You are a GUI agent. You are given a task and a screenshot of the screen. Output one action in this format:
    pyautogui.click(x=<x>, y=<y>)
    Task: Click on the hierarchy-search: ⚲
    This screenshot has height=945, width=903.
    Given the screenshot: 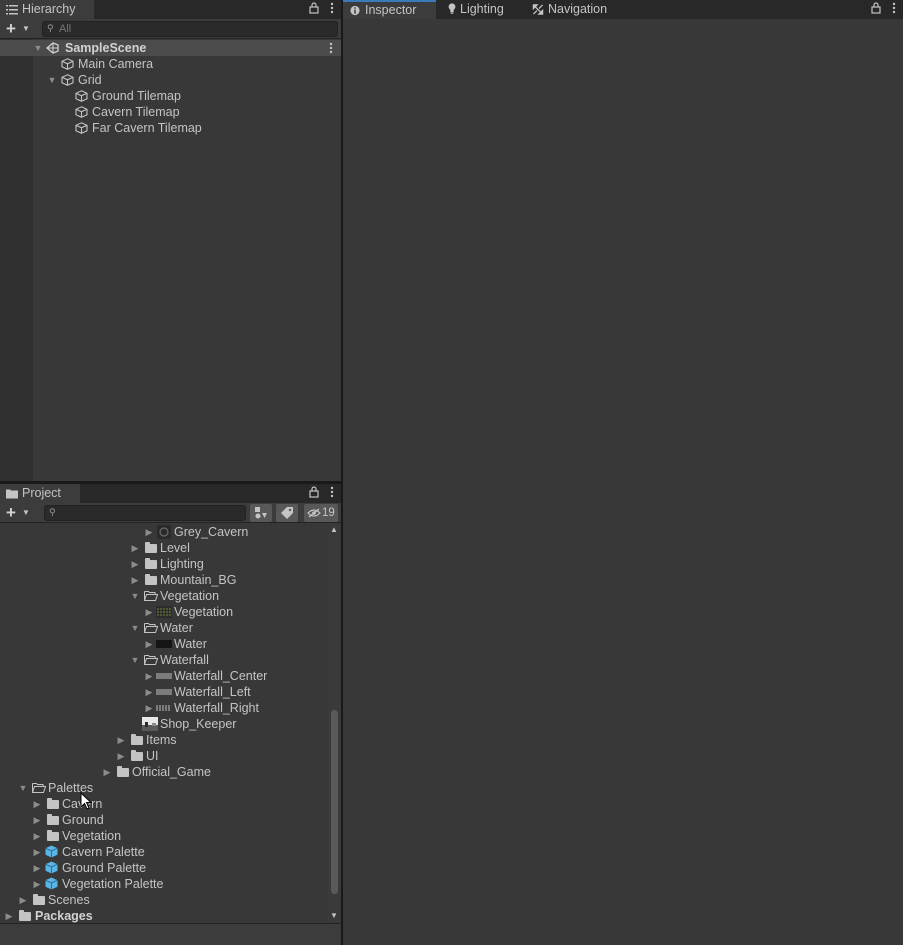 What is the action you would take?
    pyautogui.click(x=190, y=29)
    